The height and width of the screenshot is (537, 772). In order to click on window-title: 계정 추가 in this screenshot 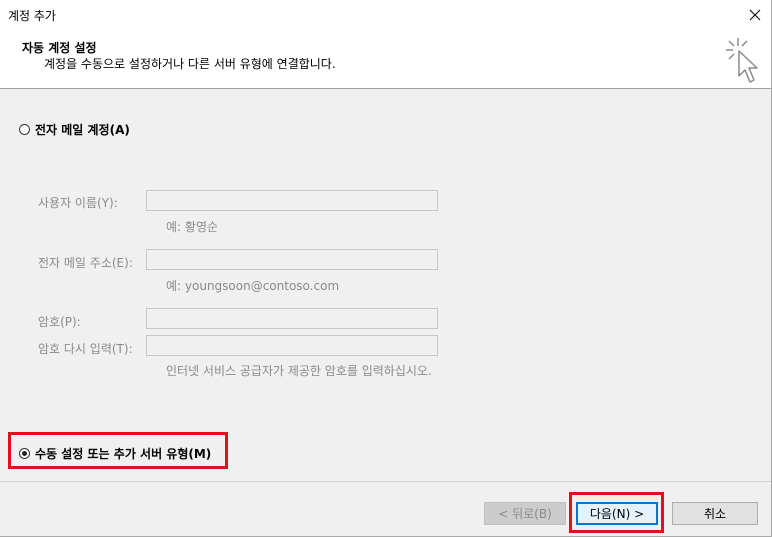, I will do `click(32, 16)`.